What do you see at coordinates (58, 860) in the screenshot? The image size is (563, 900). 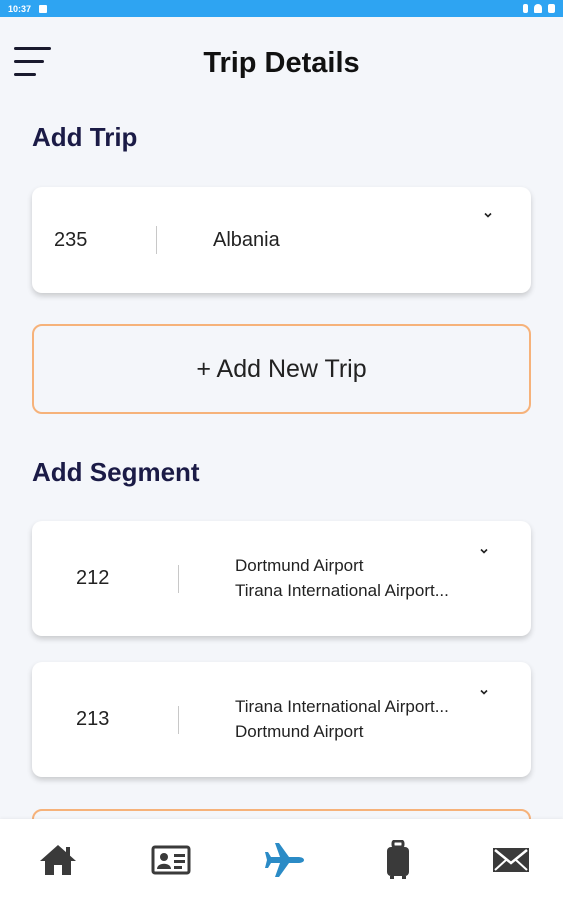 I see `home-icon` at bounding box center [58, 860].